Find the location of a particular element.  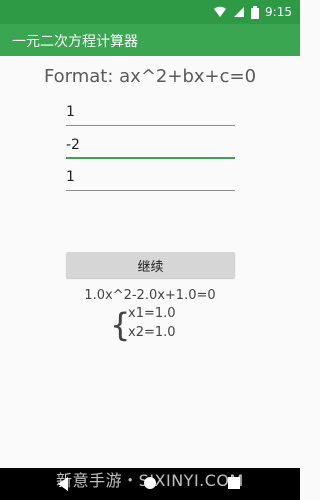

continue-button: 继续 is located at coordinates (150, 265).